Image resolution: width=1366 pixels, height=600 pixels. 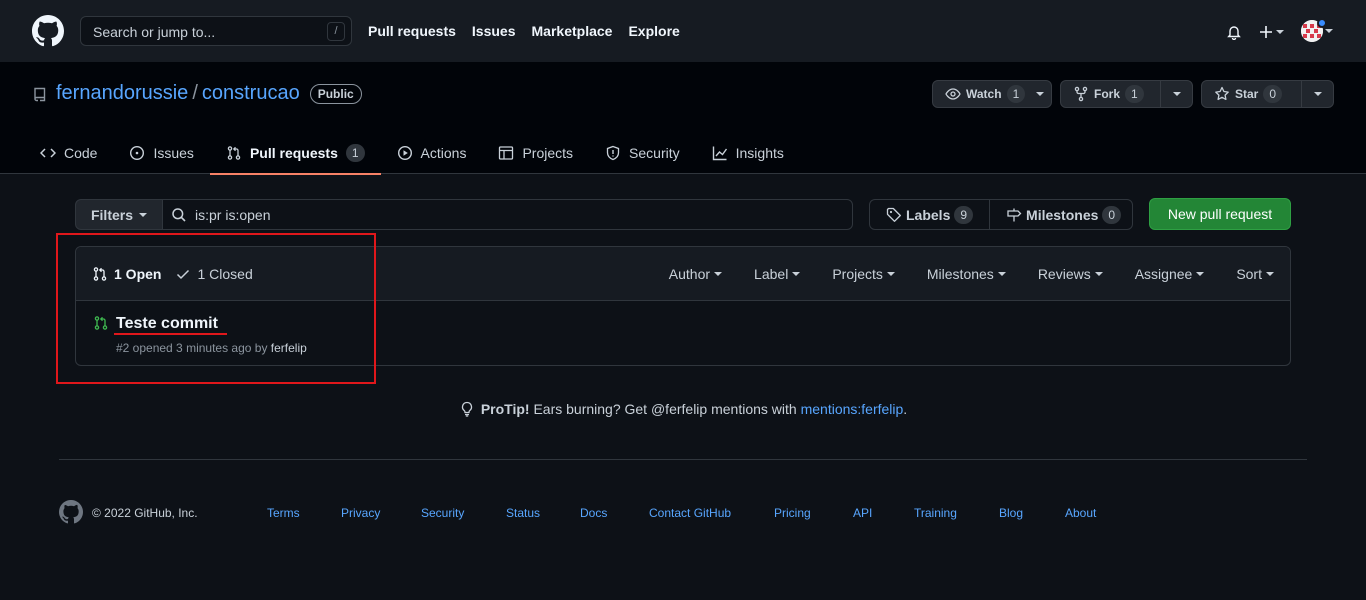 I want to click on footer-link-api: API, so click(x=883, y=513).